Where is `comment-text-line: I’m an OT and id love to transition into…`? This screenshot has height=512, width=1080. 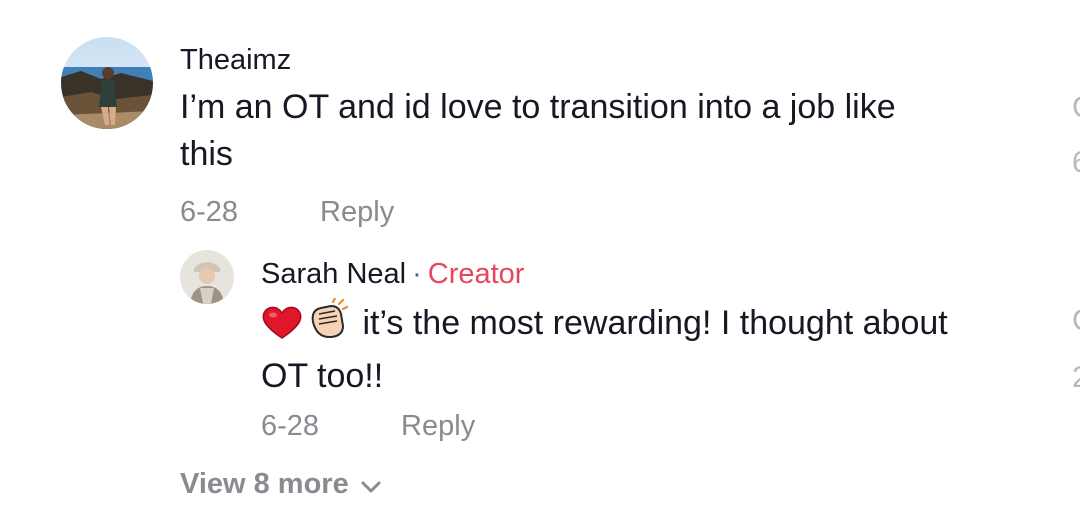 comment-text-line: I’m an OT and id love to transition into… is located at coordinates (538, 107).